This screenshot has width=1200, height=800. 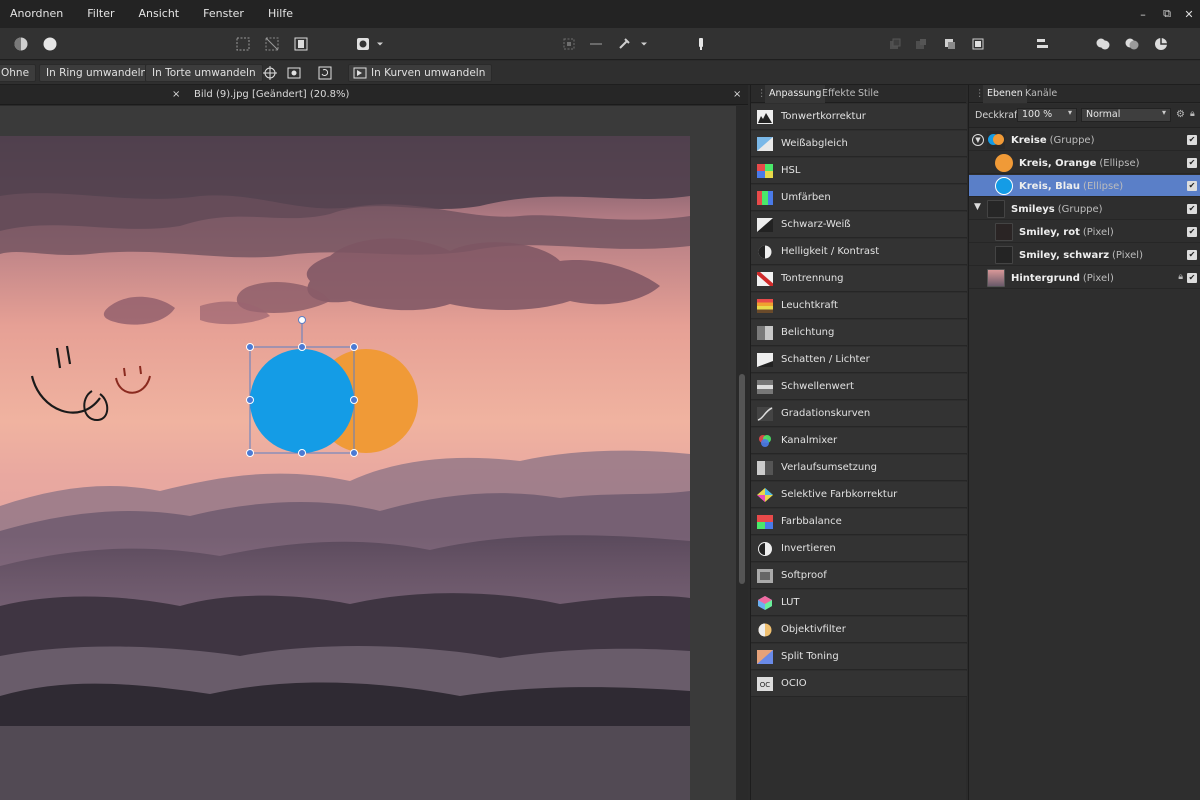 I want to click on menu-anordnen: Anordnen, so click(x=38, y=14).